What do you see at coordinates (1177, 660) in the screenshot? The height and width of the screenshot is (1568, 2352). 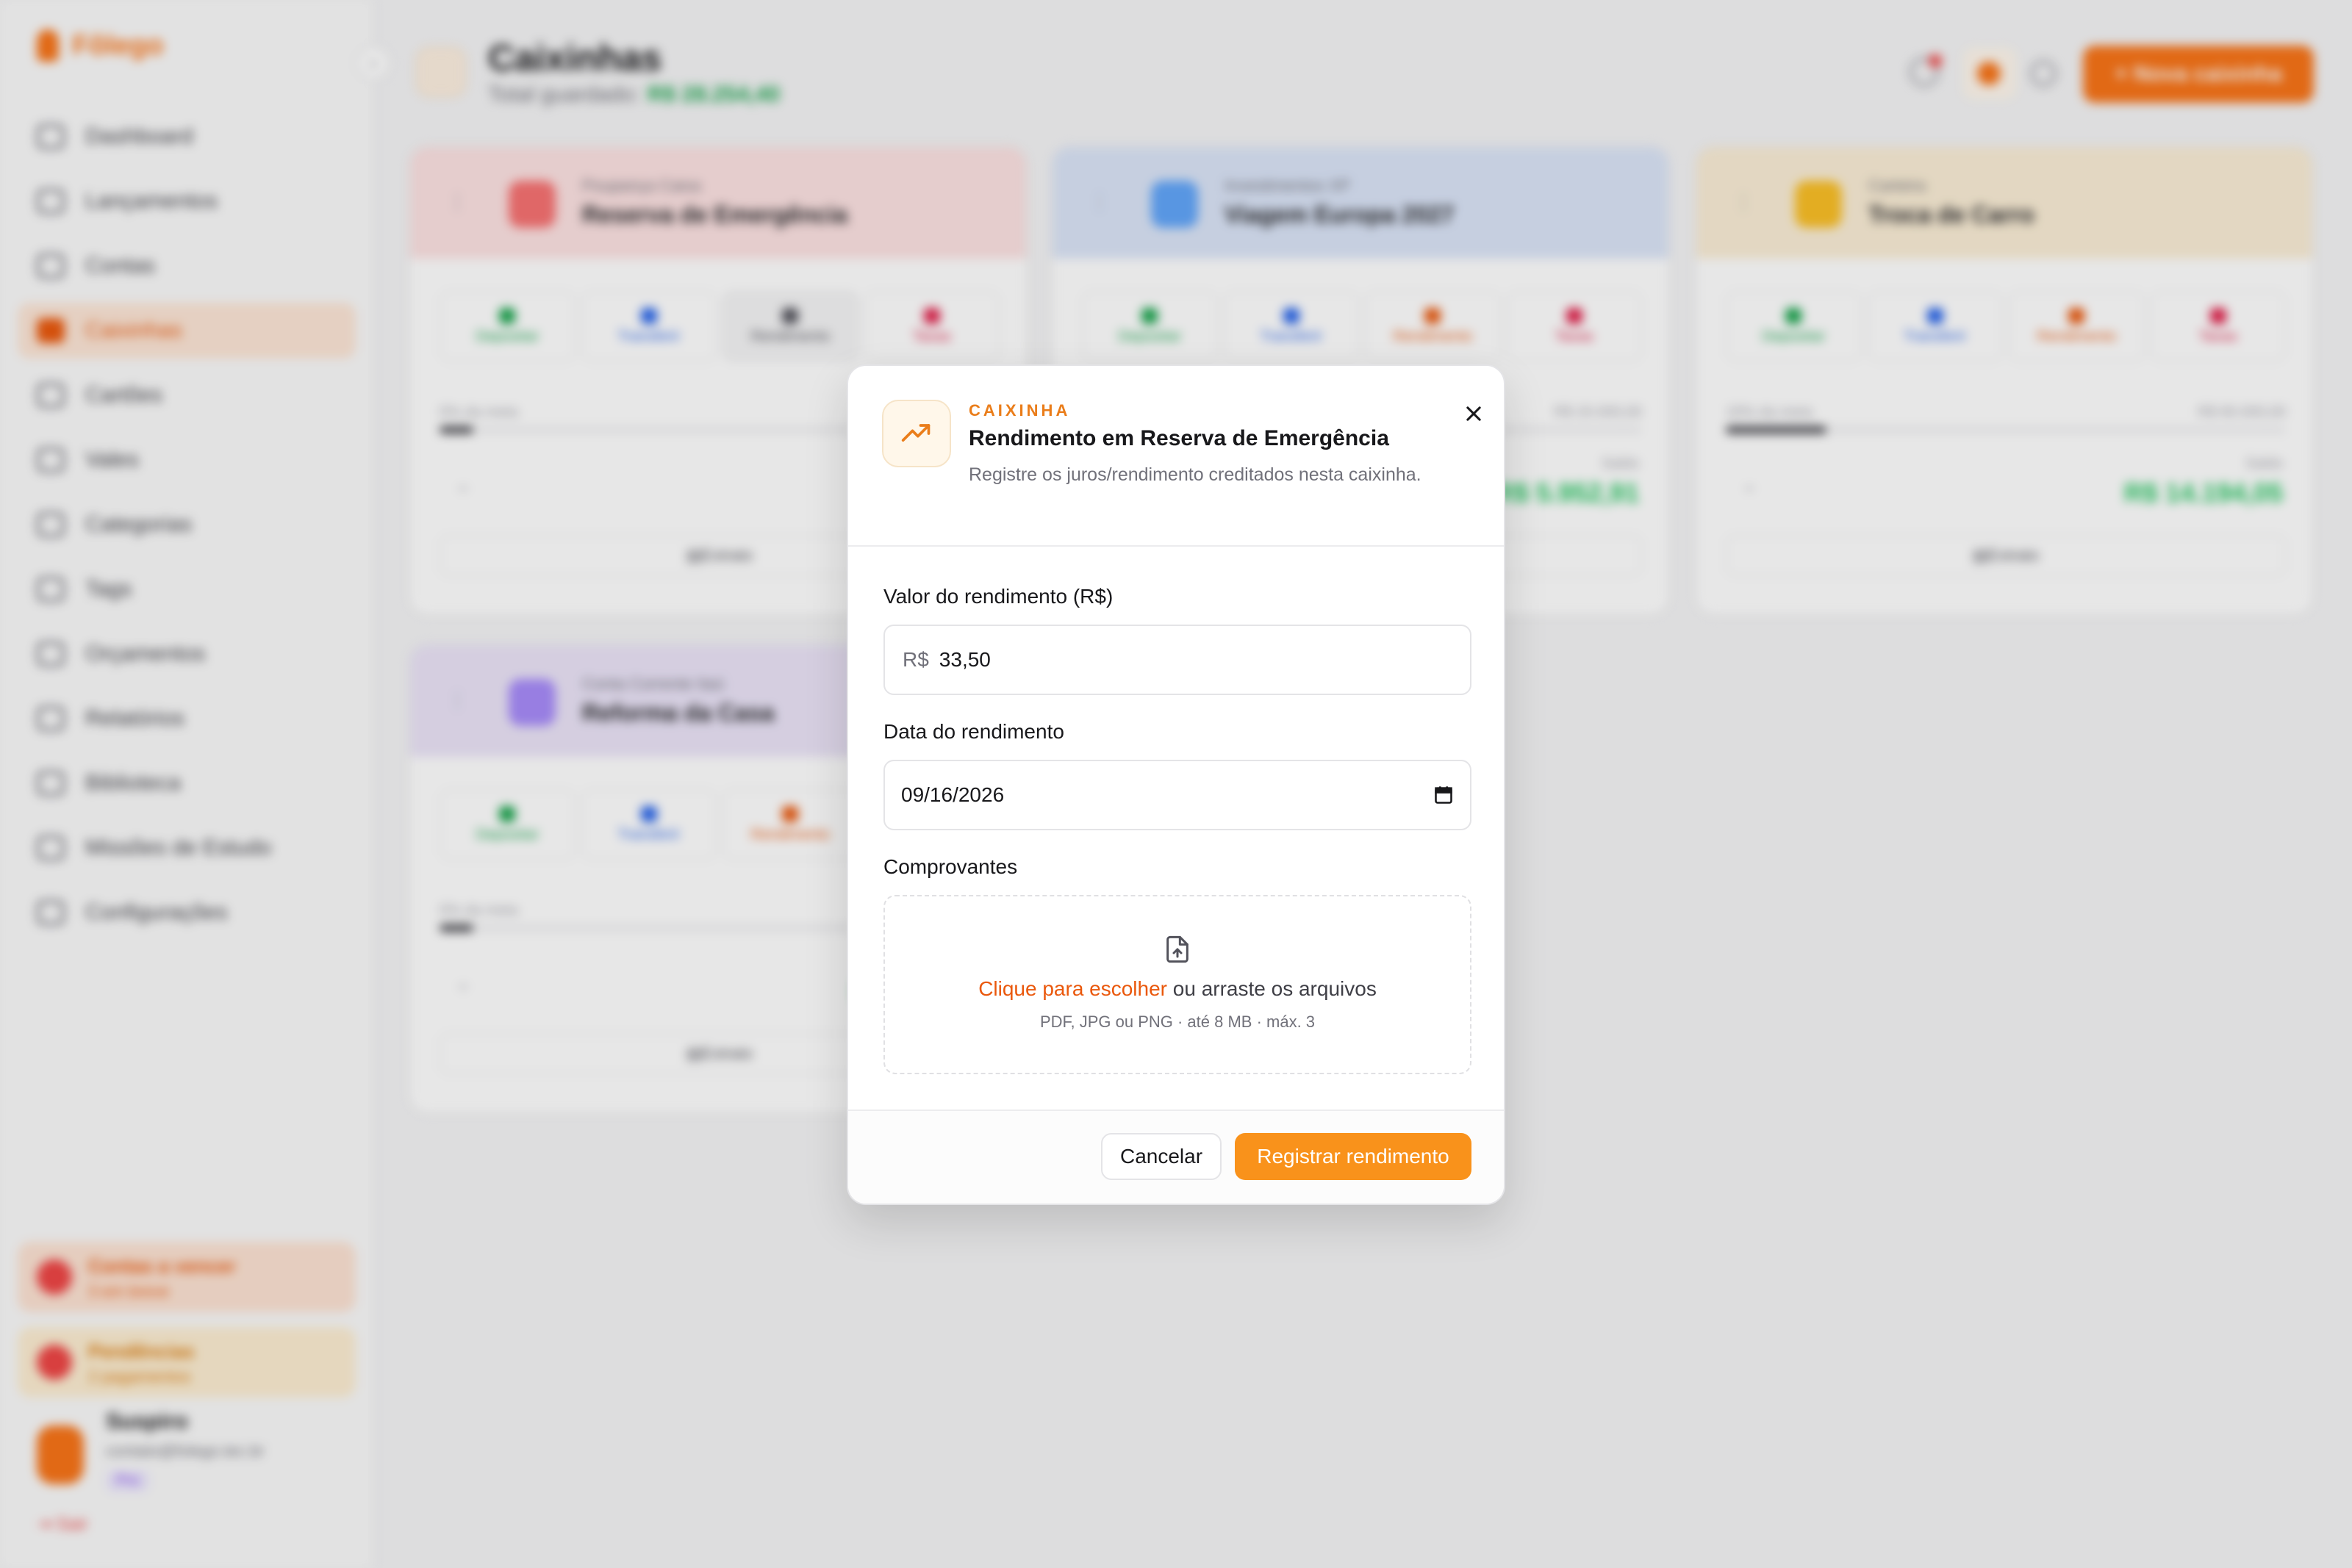 I see `amount-input: R$ 33,50` at bounding box center [1177, 660].